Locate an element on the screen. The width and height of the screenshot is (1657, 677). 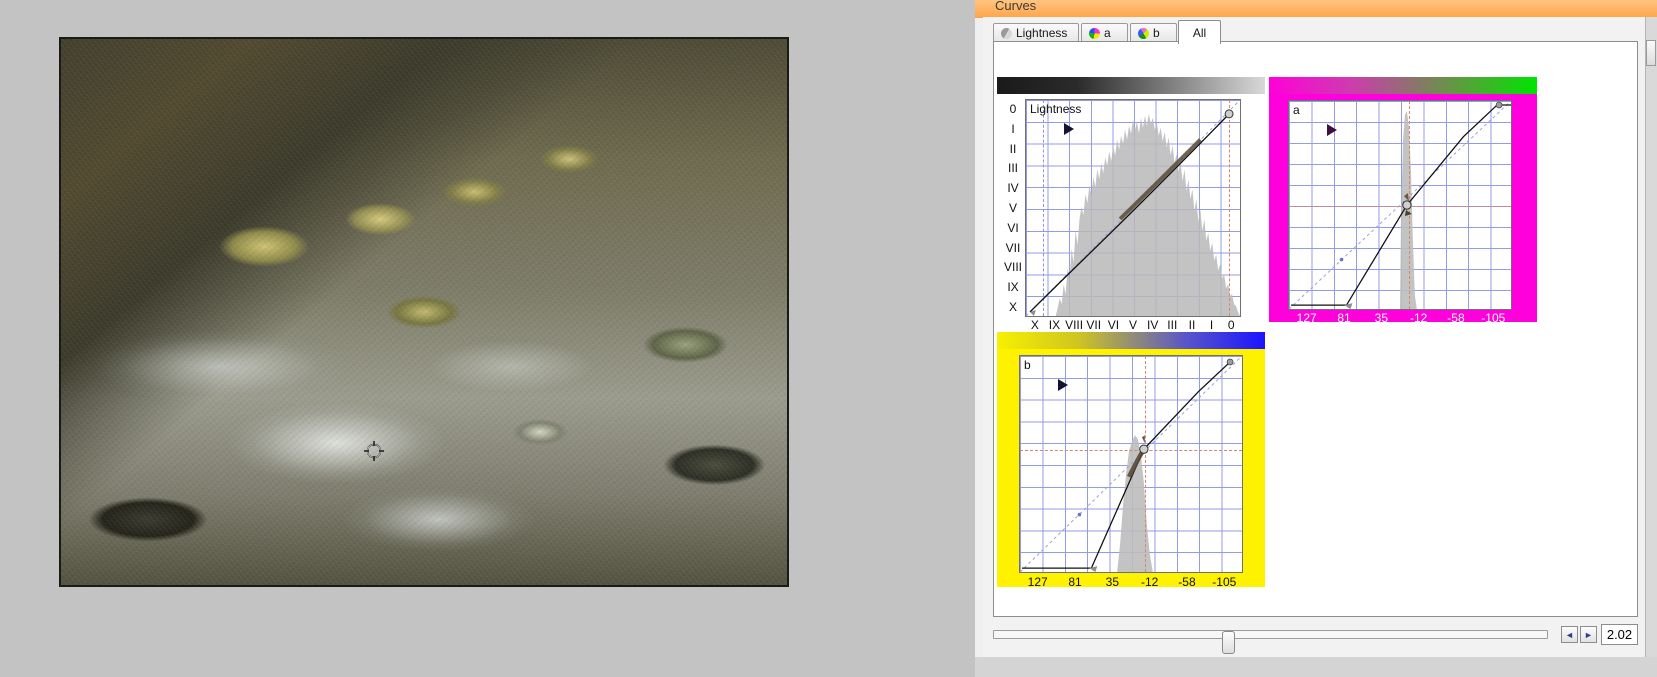
window-right-scrollbar-thumb is located at coordinates (1651, 53).